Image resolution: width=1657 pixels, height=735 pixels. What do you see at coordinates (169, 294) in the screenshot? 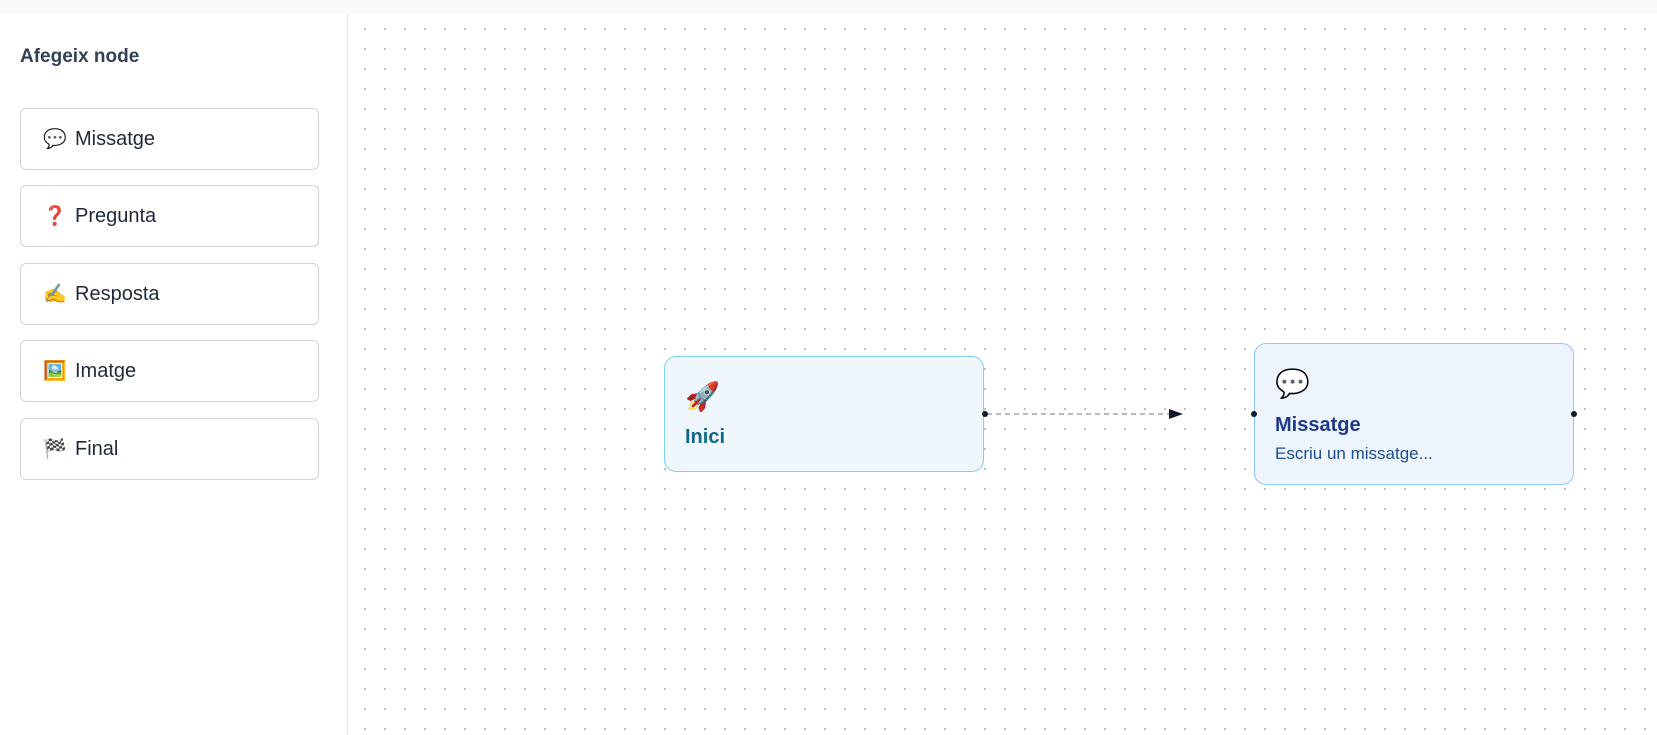
I see `add-answer-node-button: ✍️ Resposta` at bounding box center [169, 294].